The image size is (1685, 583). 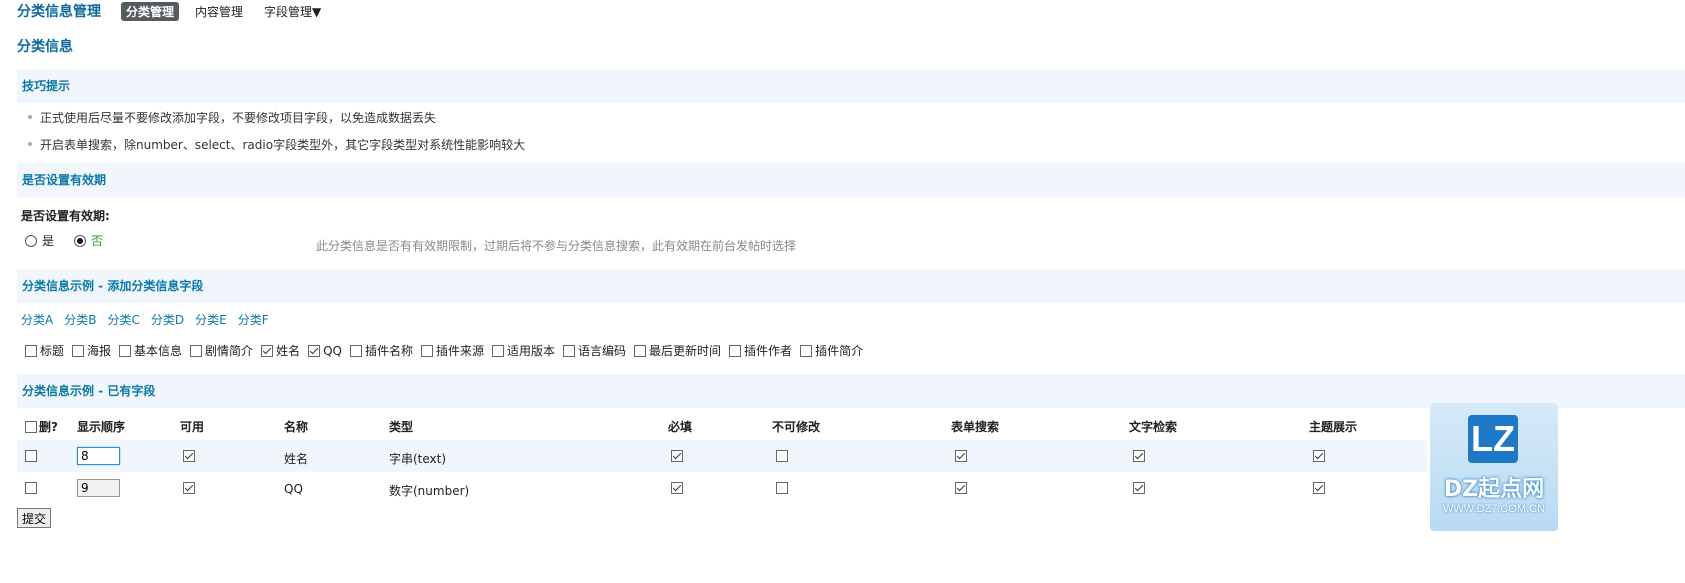 I want to click on delete-column-header: 删?, so click(x=41, y=426).